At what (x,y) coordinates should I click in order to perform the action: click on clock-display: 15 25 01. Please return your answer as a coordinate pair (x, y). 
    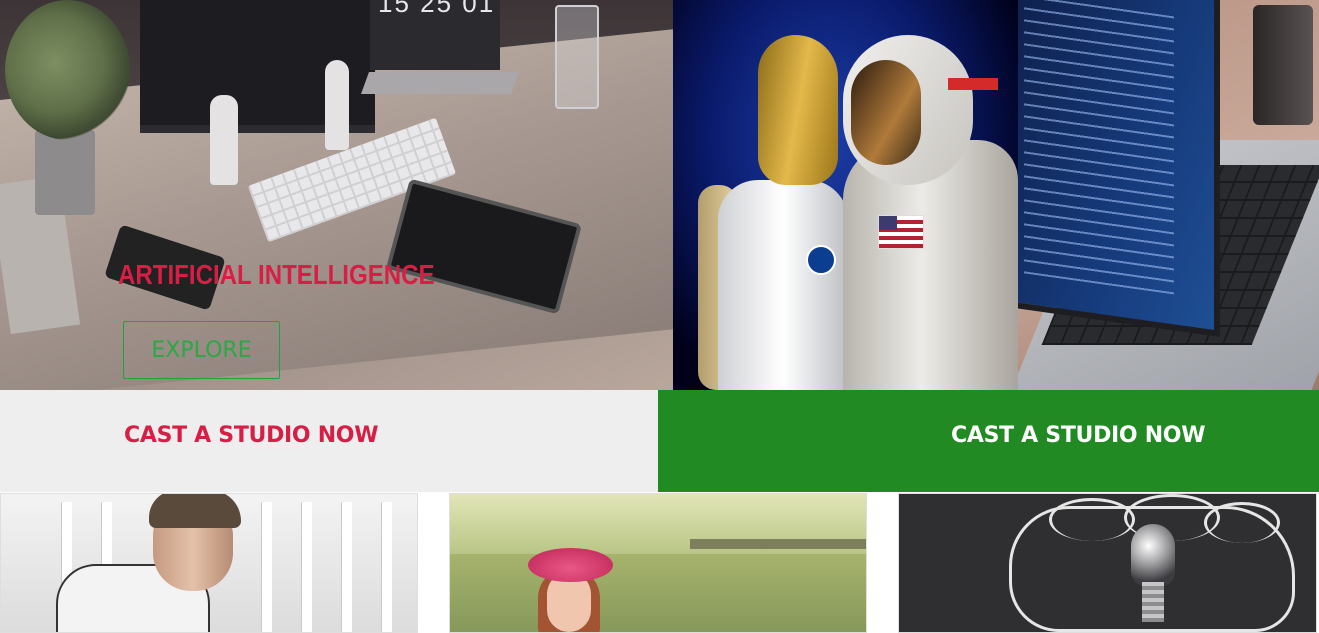
    Looking at the image, I should click on (437, 9).